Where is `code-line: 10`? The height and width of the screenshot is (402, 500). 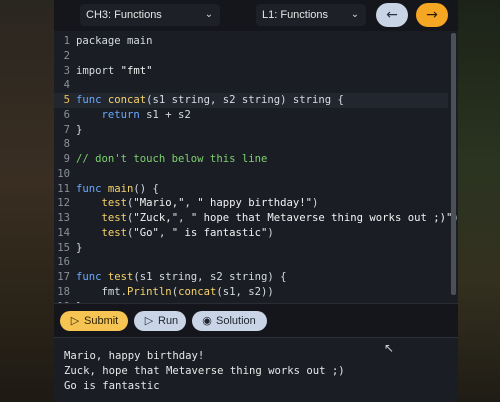
code-line: 10 is located at coordinates (251, 174).